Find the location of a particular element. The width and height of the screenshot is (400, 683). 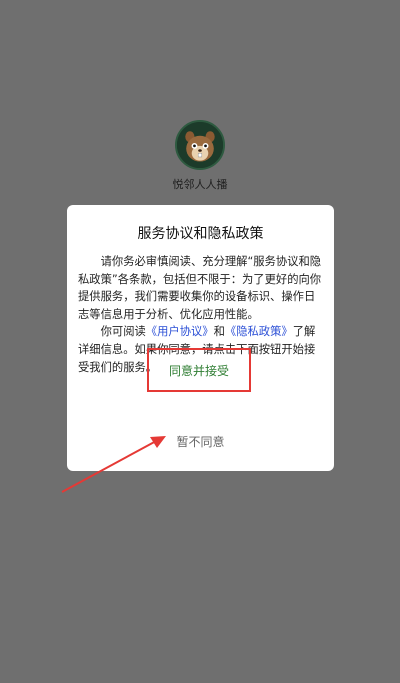

agree-button: 同意并接受 is located at coordinates (199, 370).